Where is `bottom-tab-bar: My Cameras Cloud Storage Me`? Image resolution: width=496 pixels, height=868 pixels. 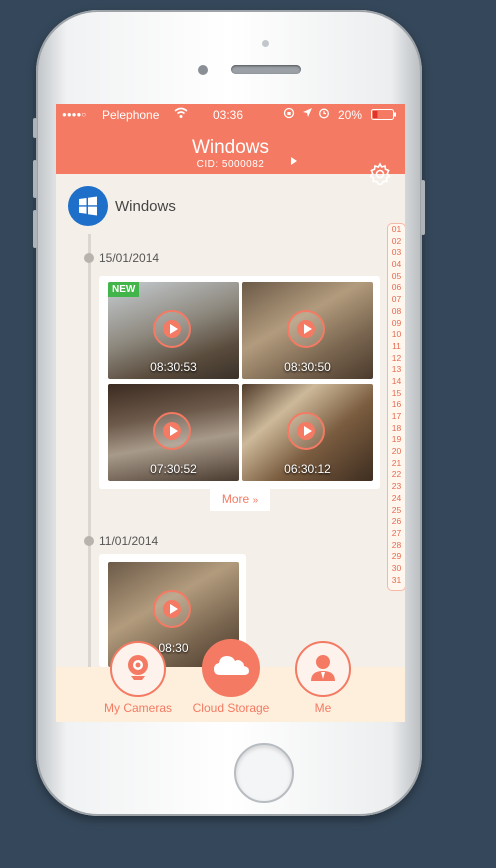
bottom-tab-bar: My Cameras Cloud Storage Me is located at coordinates (230, 680).